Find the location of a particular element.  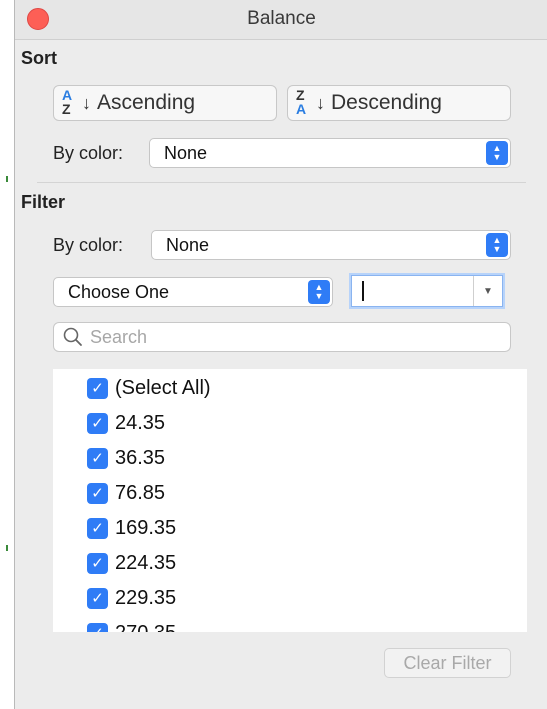

list-item: ✓ (Select All) is located at coordinates (149, 388).